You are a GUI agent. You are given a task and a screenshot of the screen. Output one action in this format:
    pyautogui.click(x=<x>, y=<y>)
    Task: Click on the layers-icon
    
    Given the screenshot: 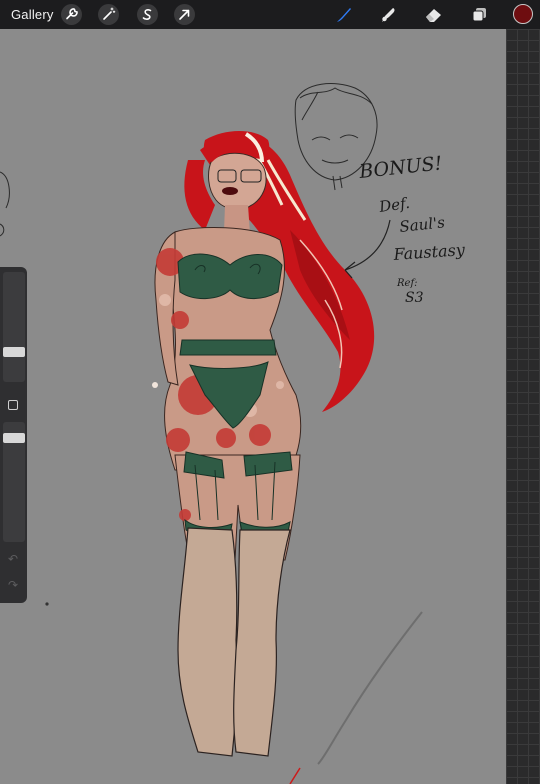 What is the action you would take?
    pyautogui.click(x=479, y=14)
    